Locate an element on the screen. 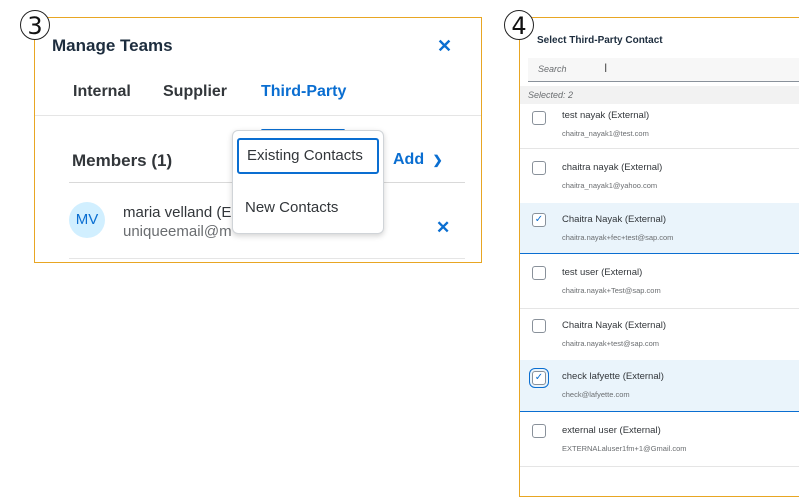  add-label: Add is located at coordinates (409, 159).